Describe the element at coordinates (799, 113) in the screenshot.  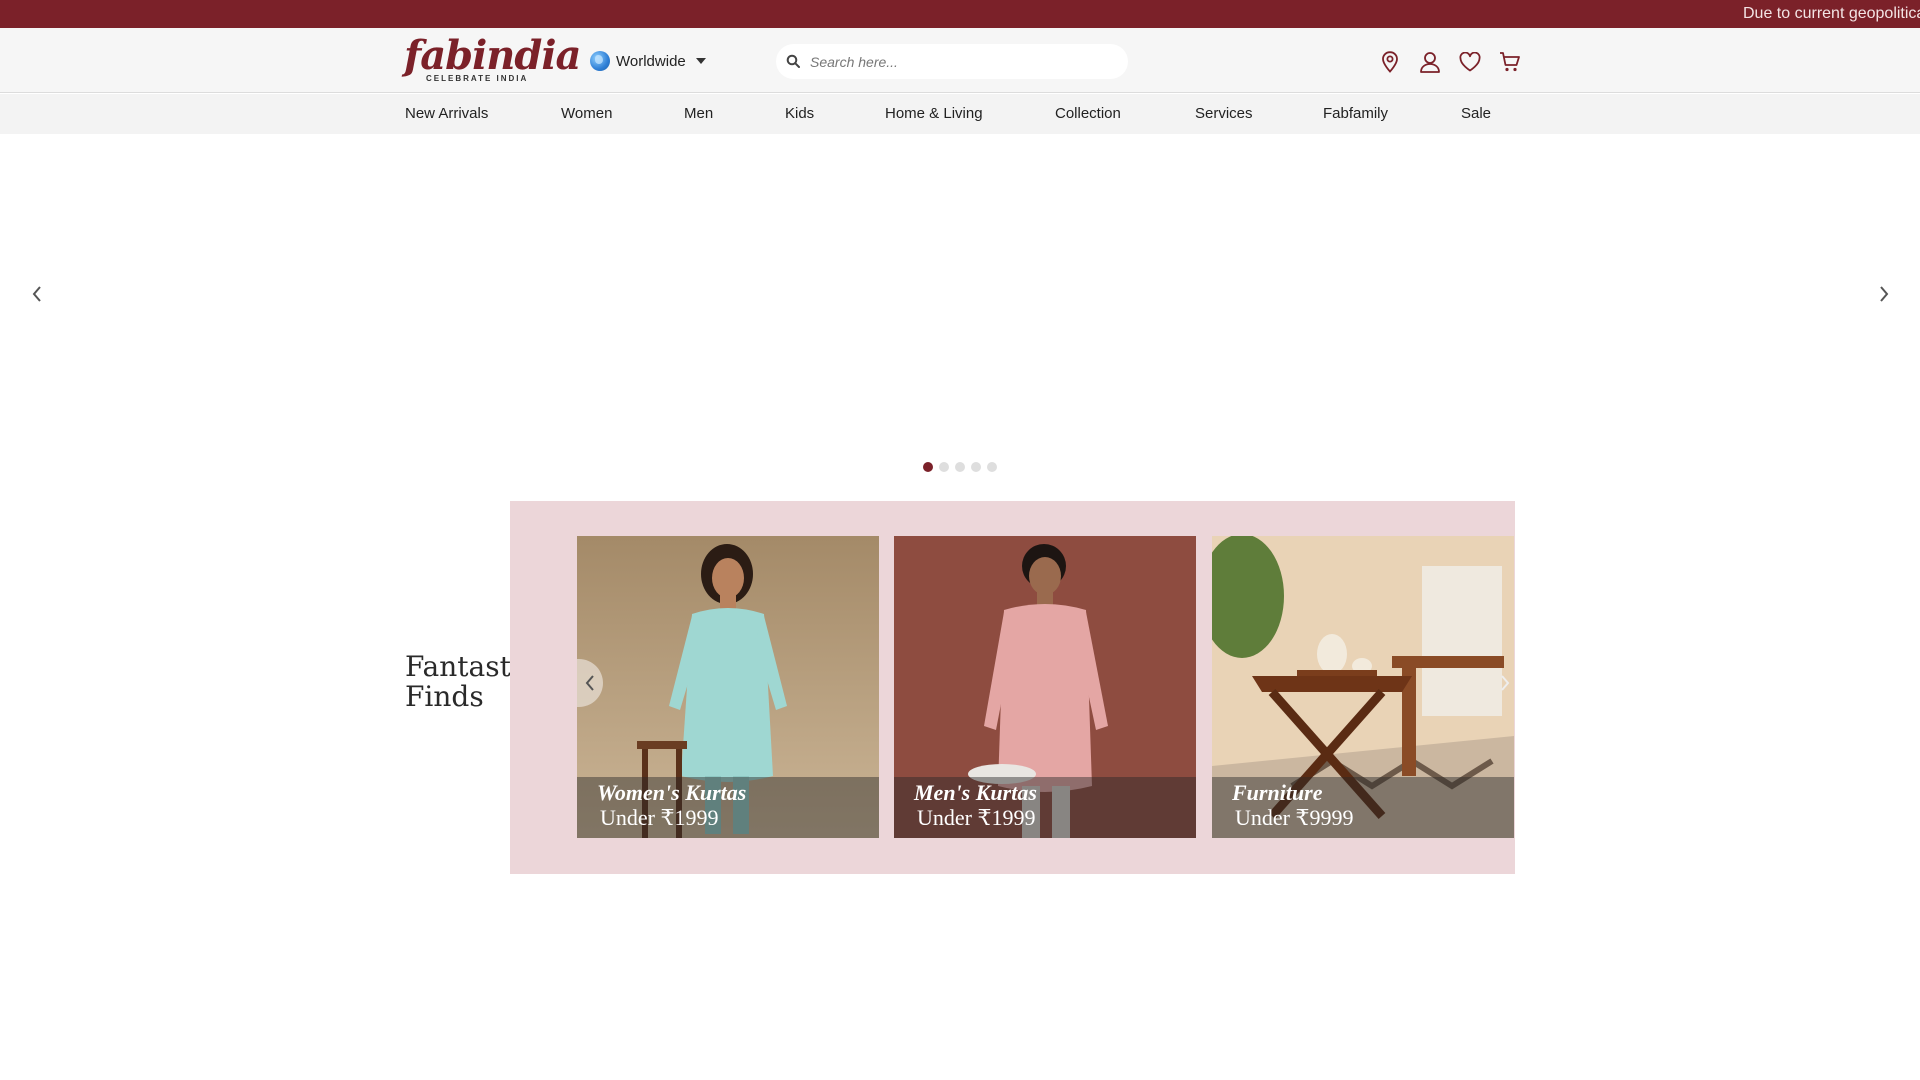
I see `nav-item-kids: Kids` at that location.